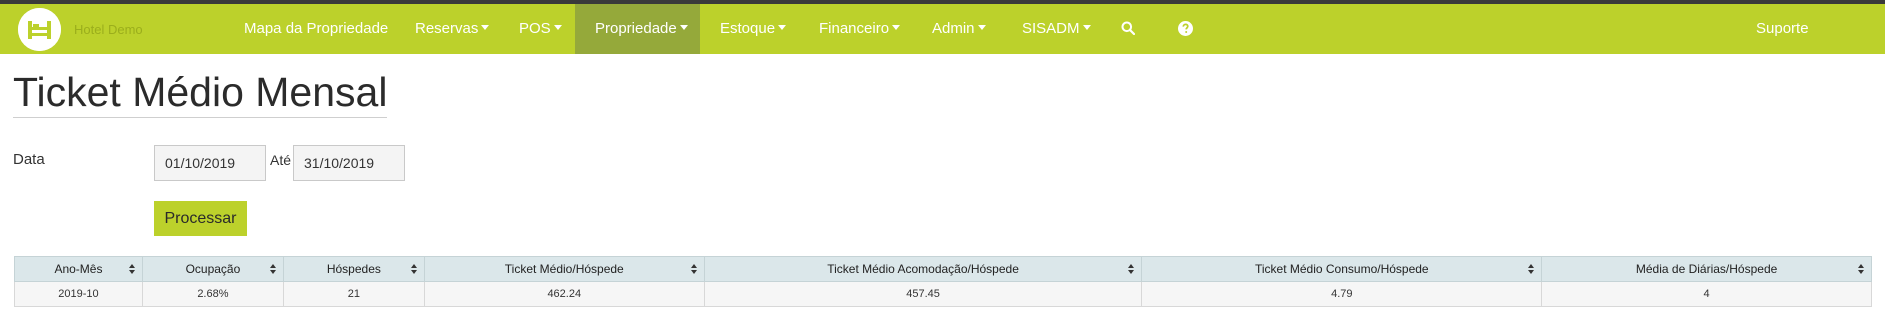  Describe the element at coordinates (200, 218) in the screenshot. I see `process-button: Processar` at that location.